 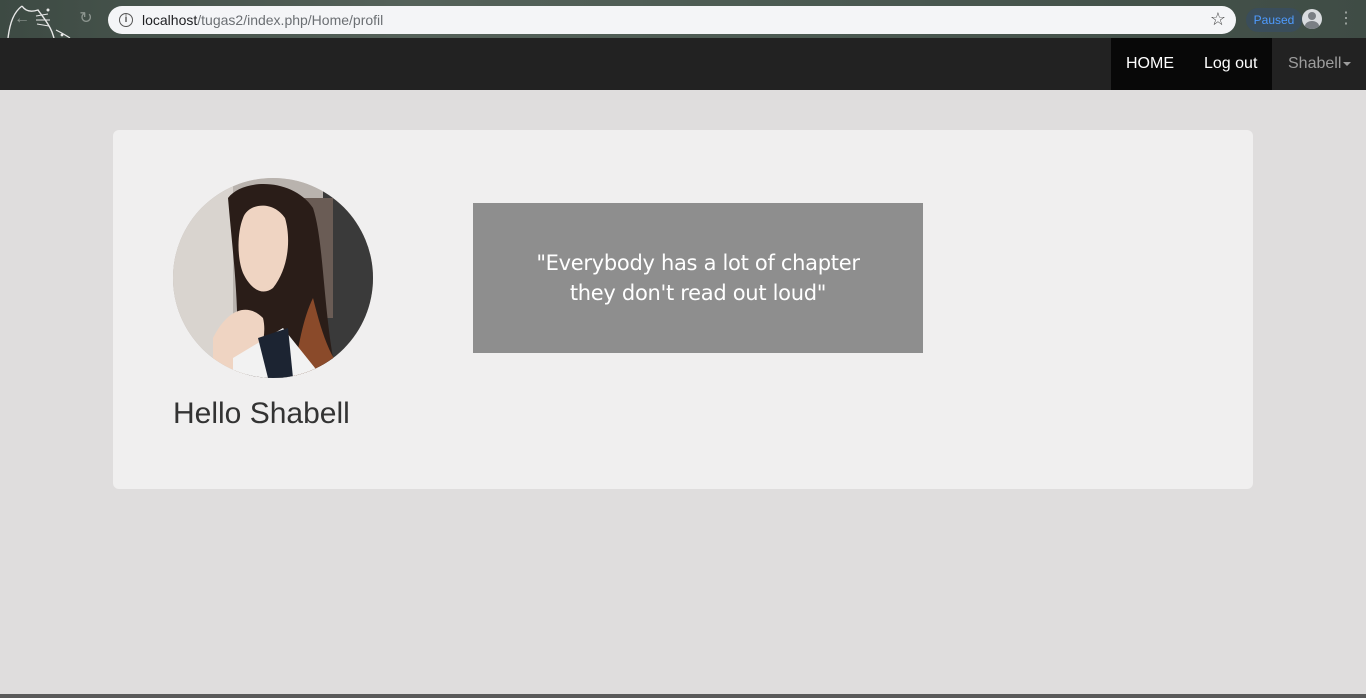 I want to click on nav-home-link: HOME, so click(x=1150, y=64).